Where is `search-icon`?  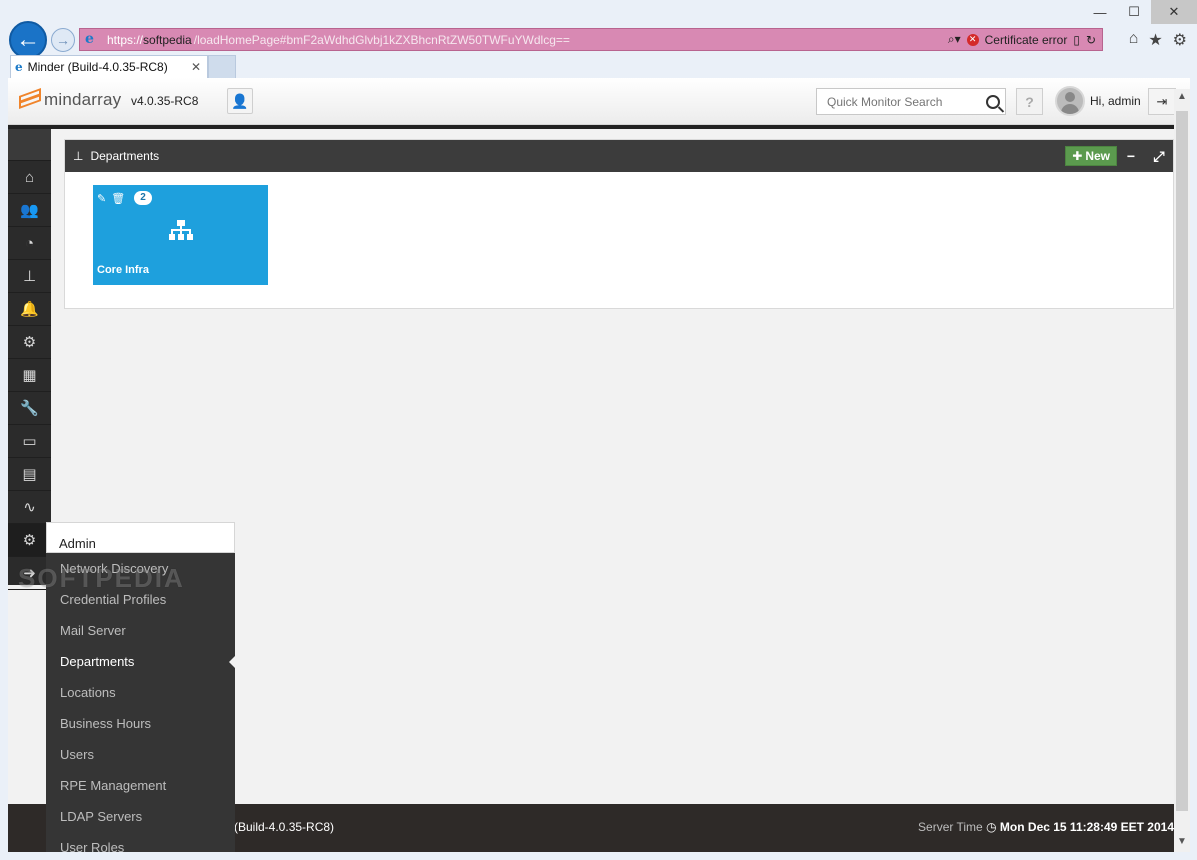
search-icon is located at coordinates (993, 101).